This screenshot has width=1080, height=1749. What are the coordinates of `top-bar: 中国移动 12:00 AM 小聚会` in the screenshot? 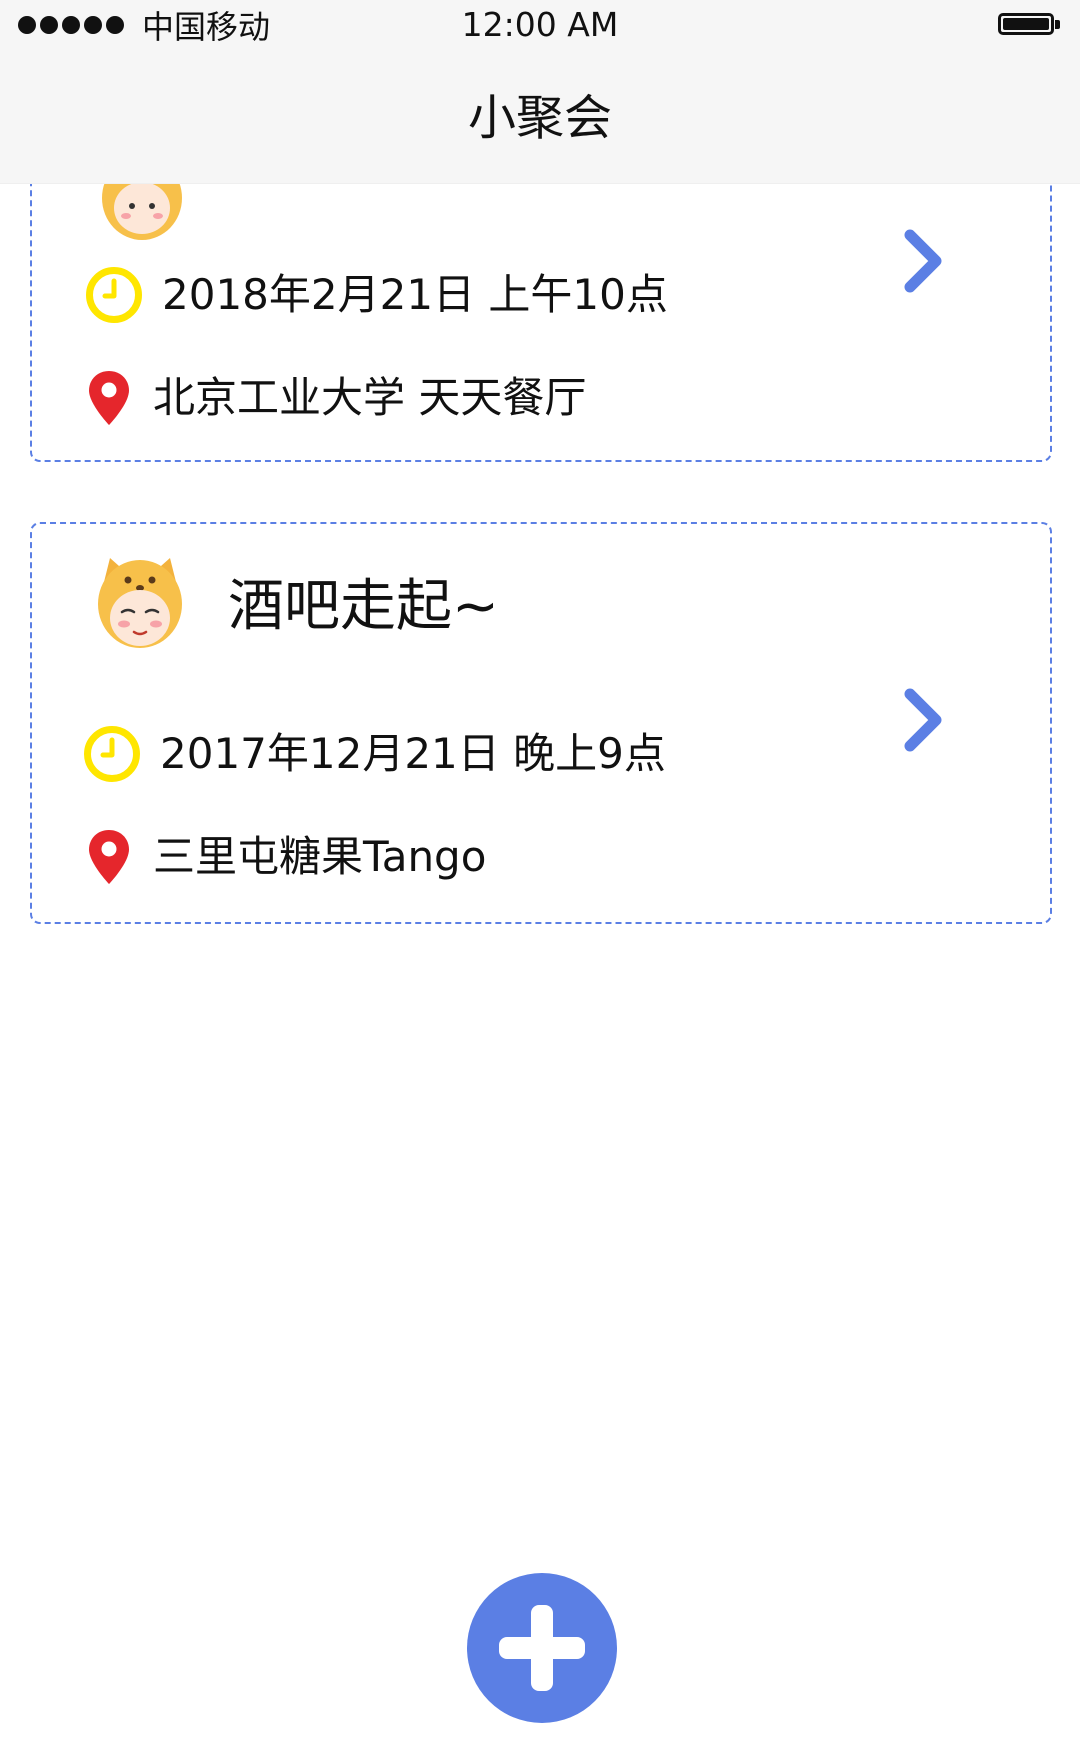 It's located at (540, 92).